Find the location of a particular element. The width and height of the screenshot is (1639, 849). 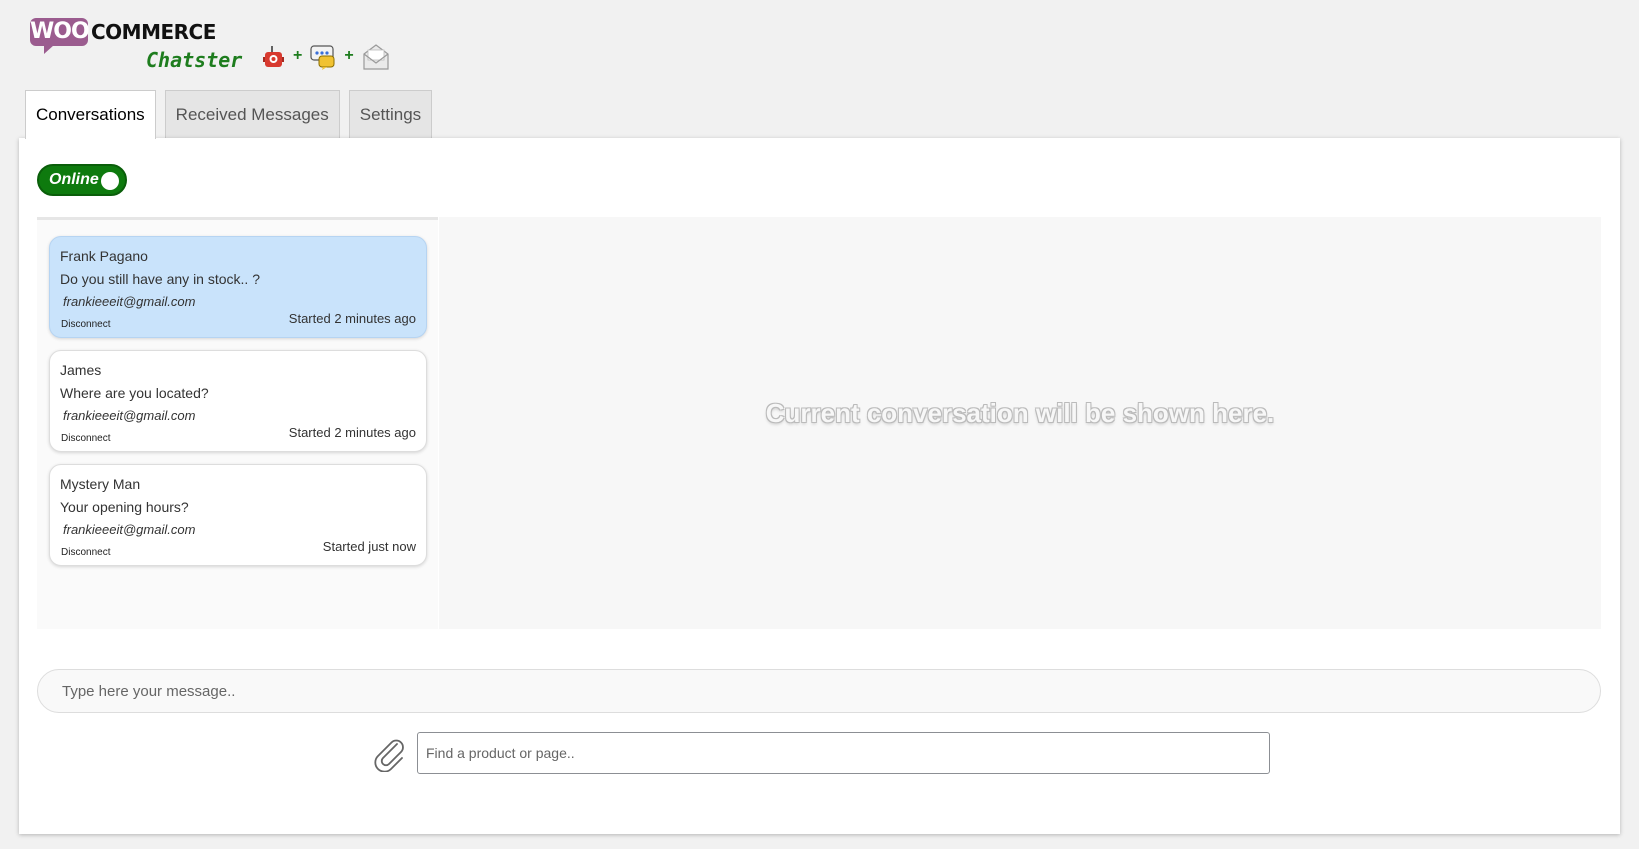

tab-settings: Settings is located at coordinates (390, 114).